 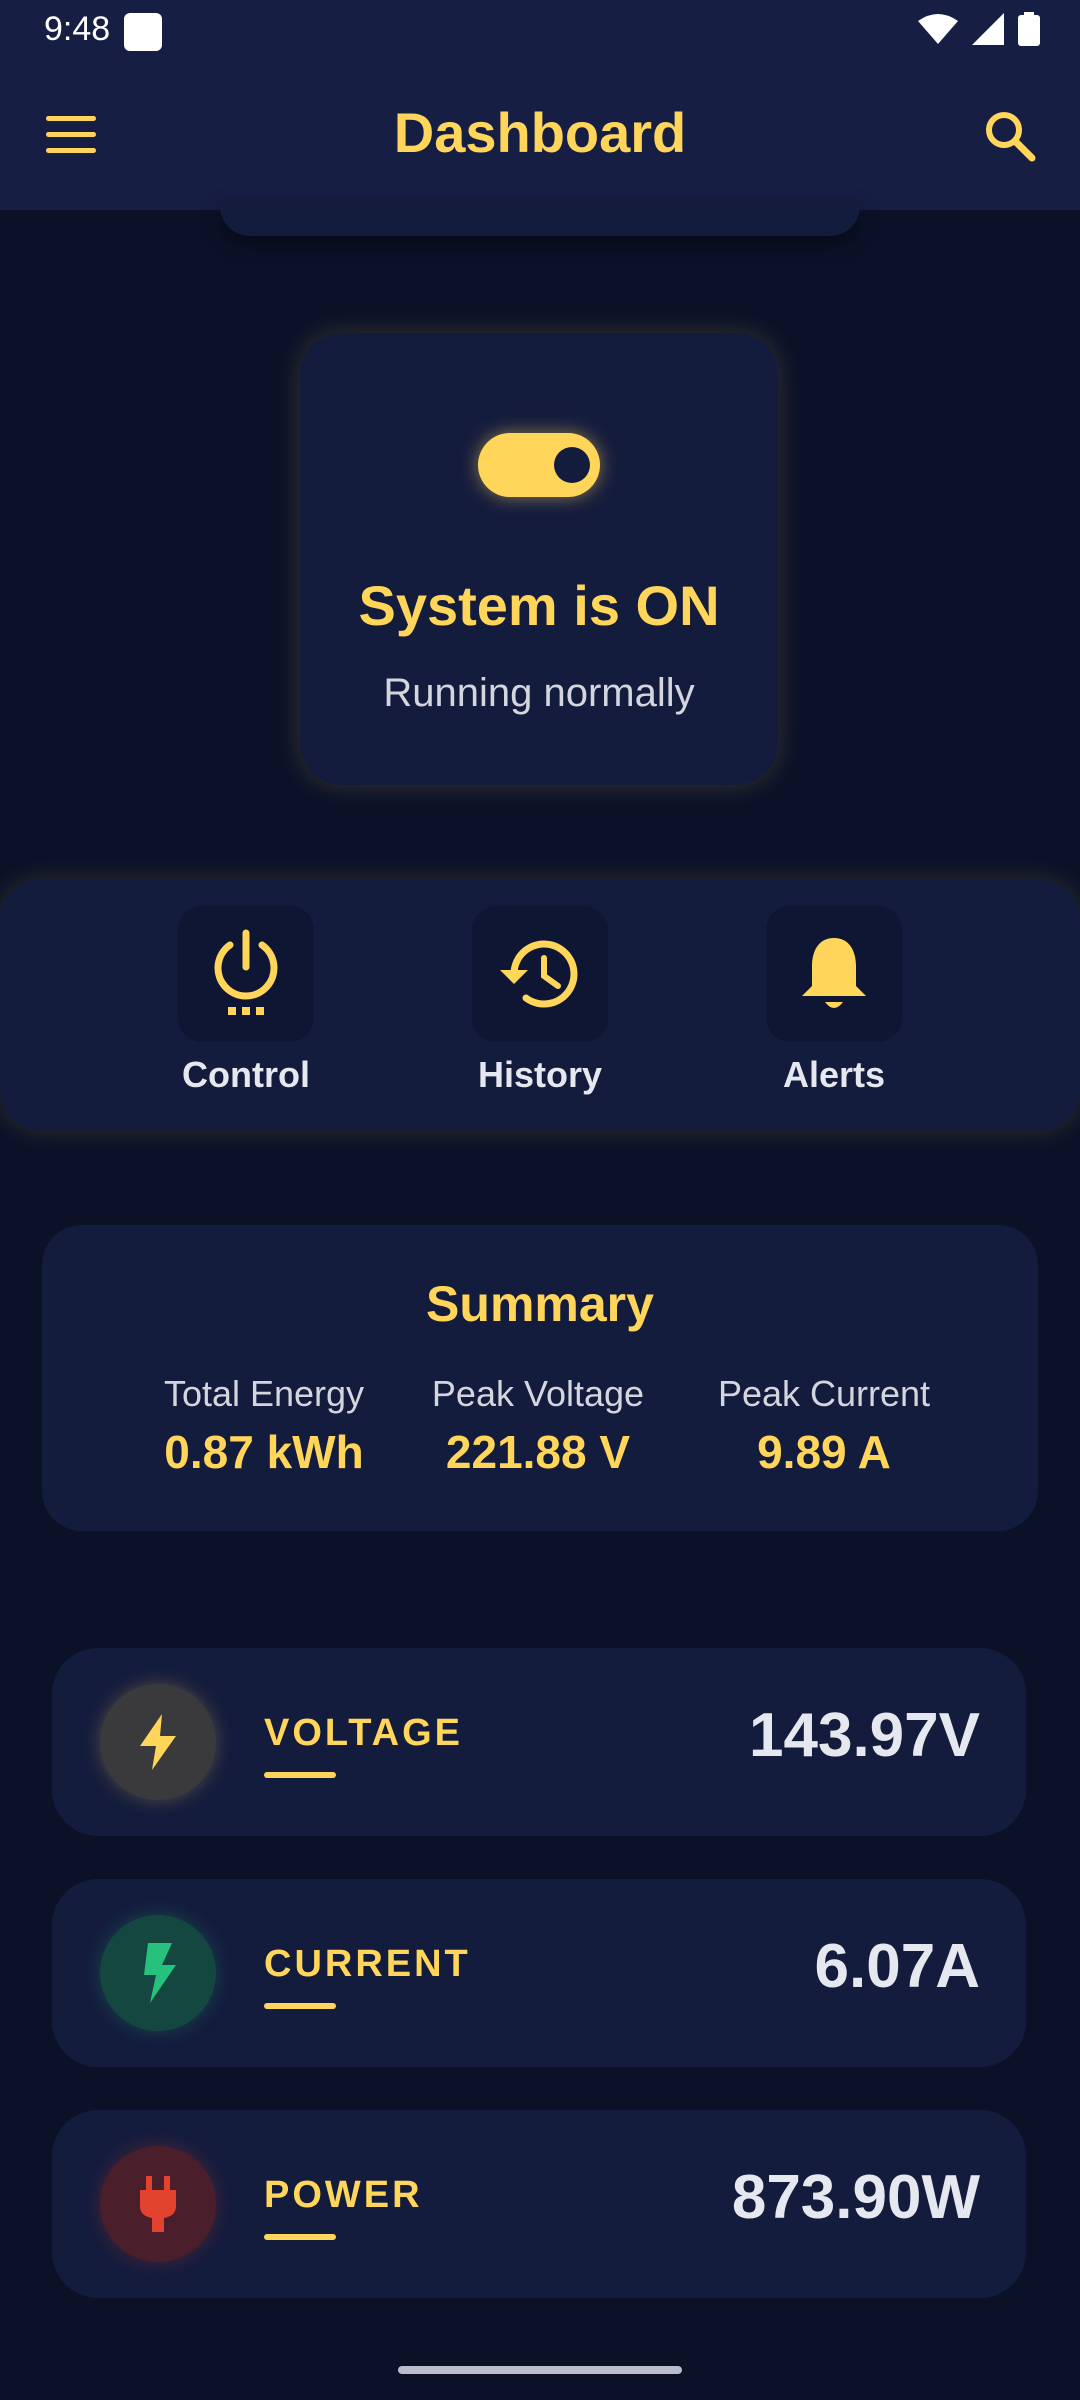 I want to click on bolt-icon, so click(x=158, y=1742).